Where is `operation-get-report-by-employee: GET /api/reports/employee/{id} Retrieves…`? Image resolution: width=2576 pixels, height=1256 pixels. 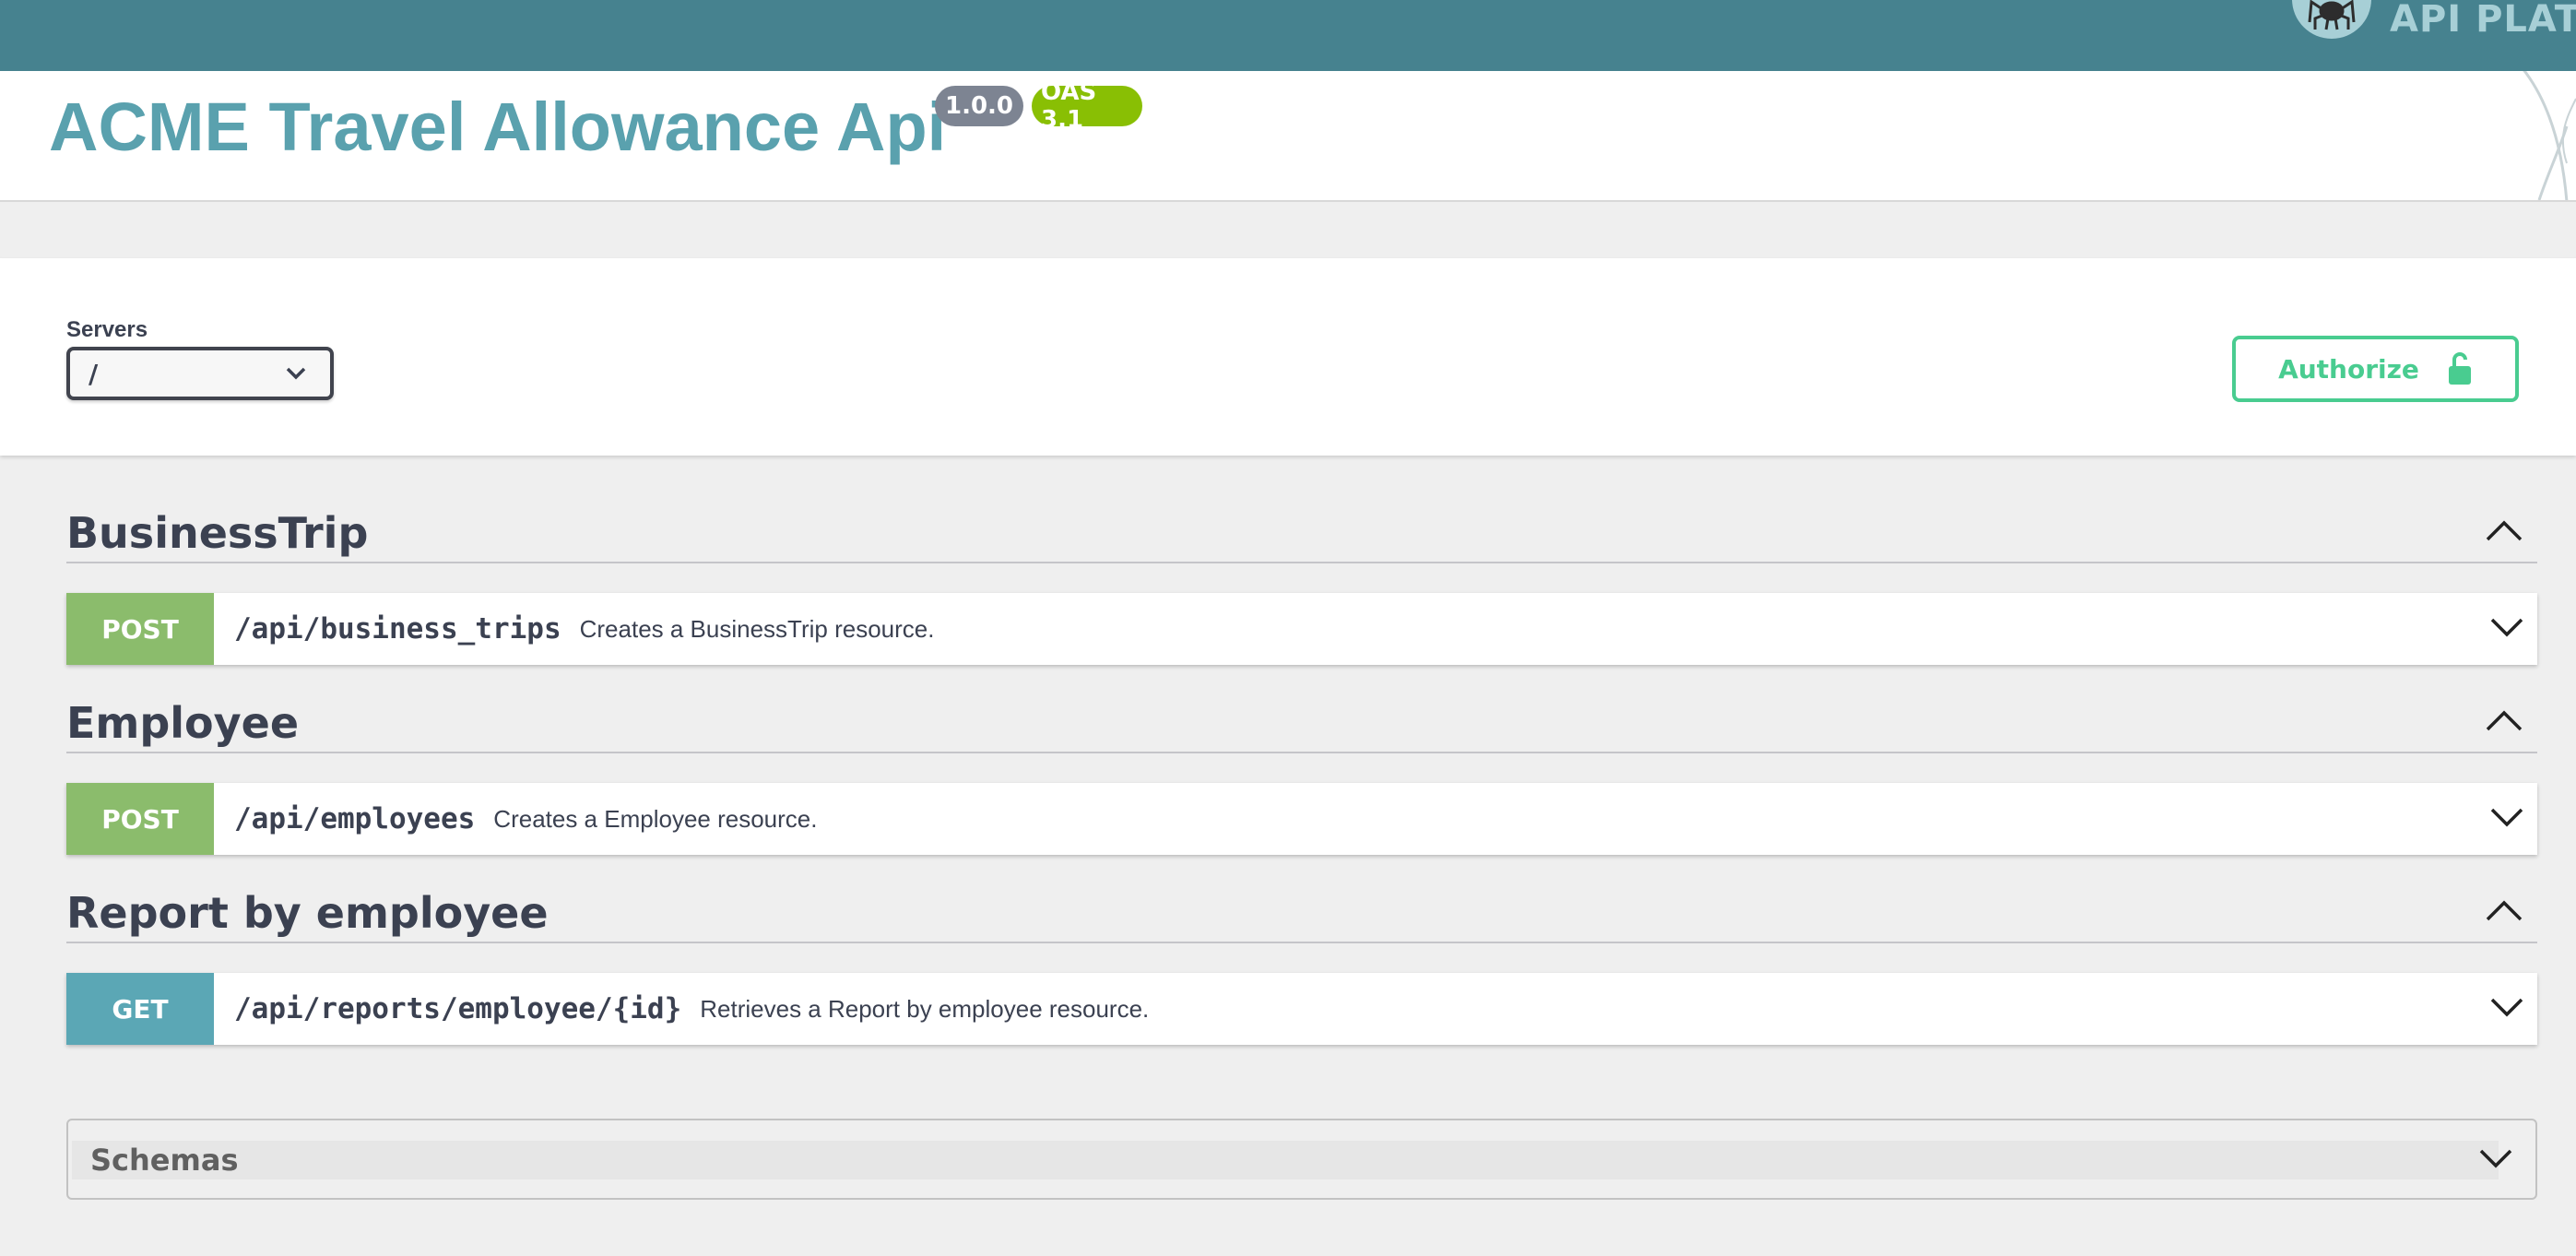
operation-get-report-by-employee: GET /api/reports/employee/{id} Retrieves… is located at coordinates (1301, 1009).